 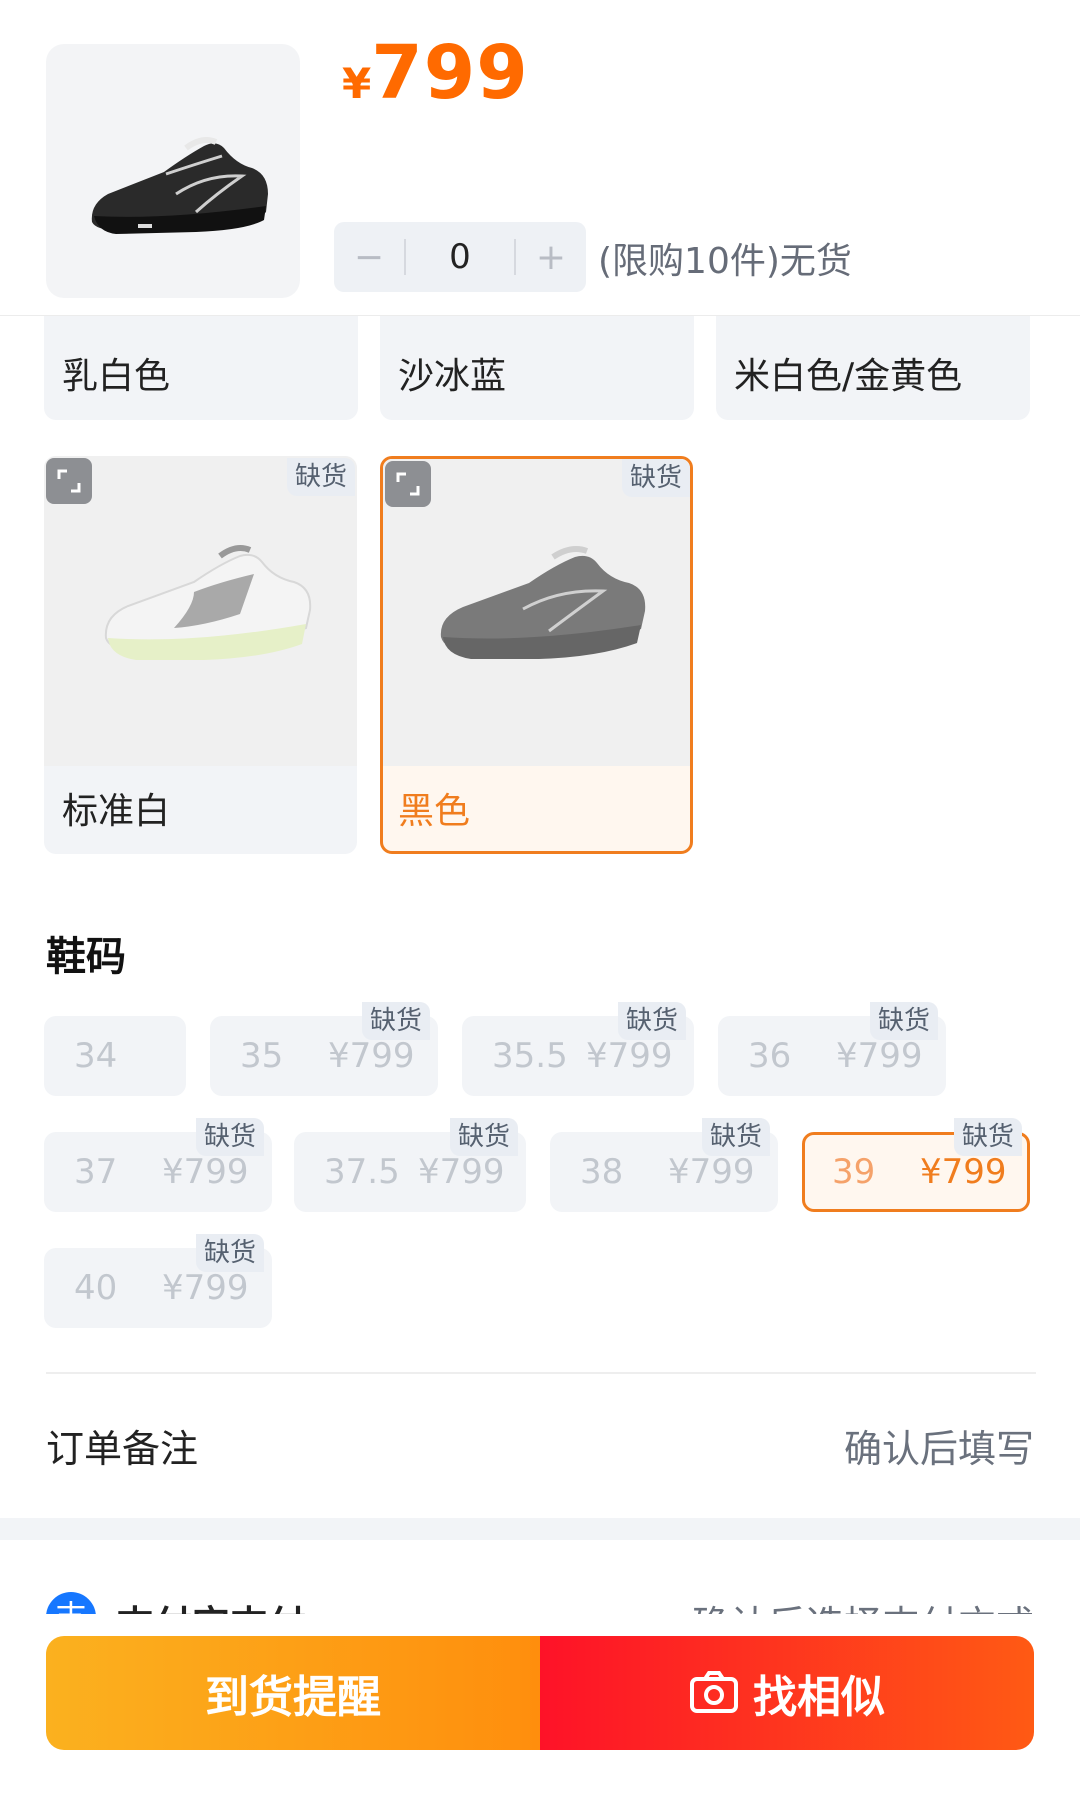 I want to click on color-option-cream-gold: 米白色/金黄色, so click(x=873, y=360).